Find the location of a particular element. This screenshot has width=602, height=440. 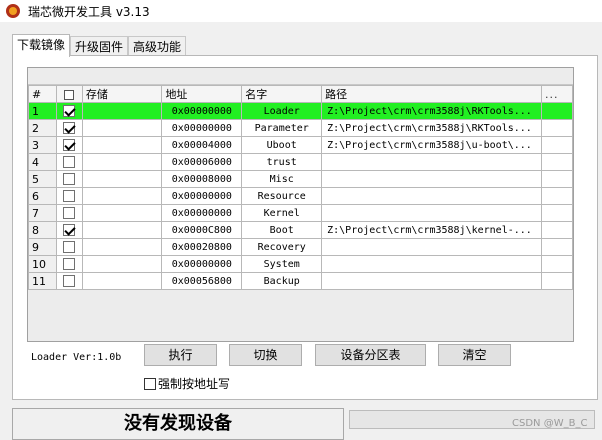

select-all-checkbox is located at coordinates (69, 94).